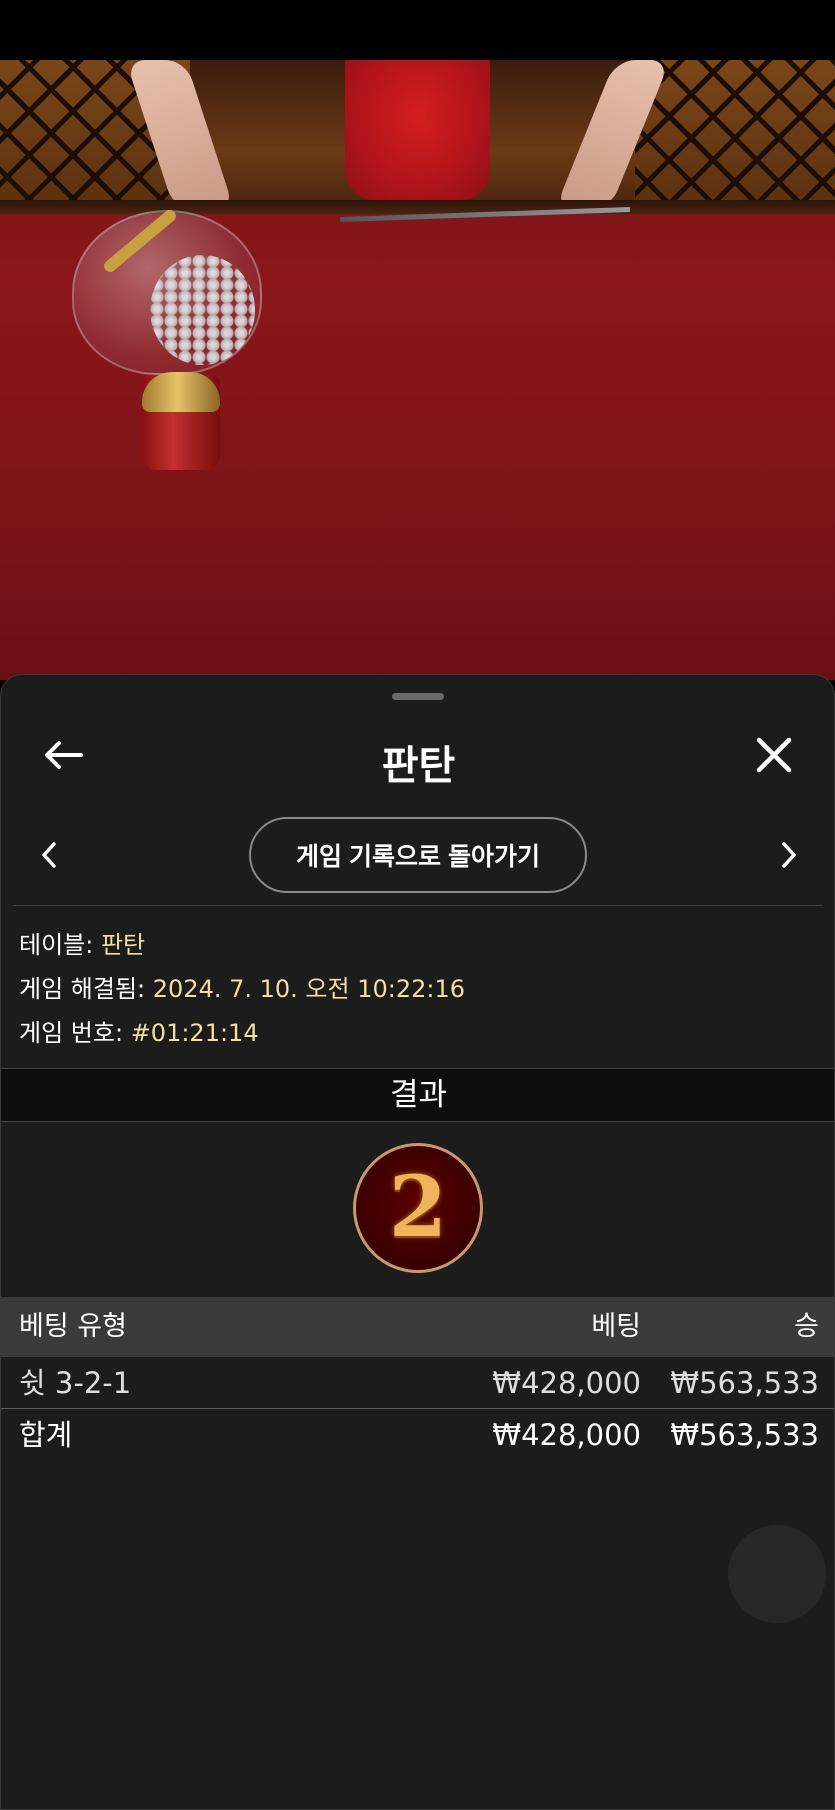 The image size is (835, 1810). Describe the element at coordinates (418, 905) in the screenshot. I see `divider` at that location.